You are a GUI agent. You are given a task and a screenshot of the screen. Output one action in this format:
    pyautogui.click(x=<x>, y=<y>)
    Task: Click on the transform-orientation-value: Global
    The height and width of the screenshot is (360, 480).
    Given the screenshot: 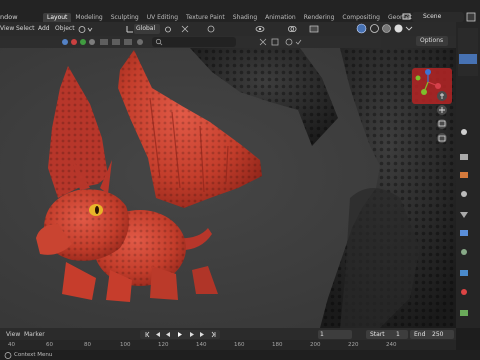 What is the action you would take?
    pyautogui.click(x=146, y=28)
    